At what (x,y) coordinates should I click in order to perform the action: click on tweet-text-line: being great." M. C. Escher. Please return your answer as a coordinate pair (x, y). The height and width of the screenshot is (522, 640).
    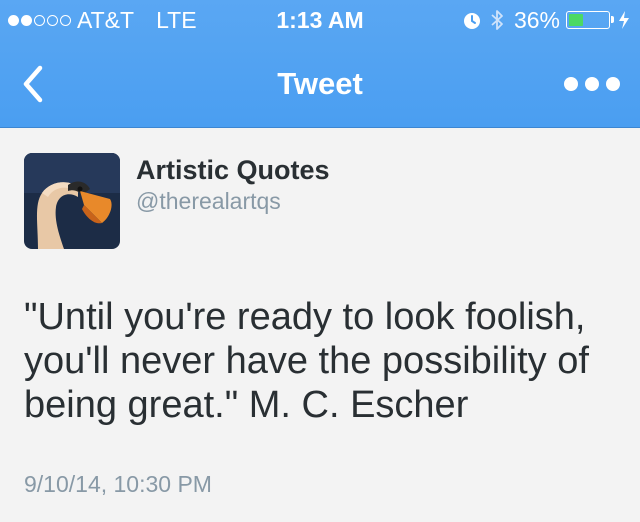
    Looking at the image, I should click on (246, 405).